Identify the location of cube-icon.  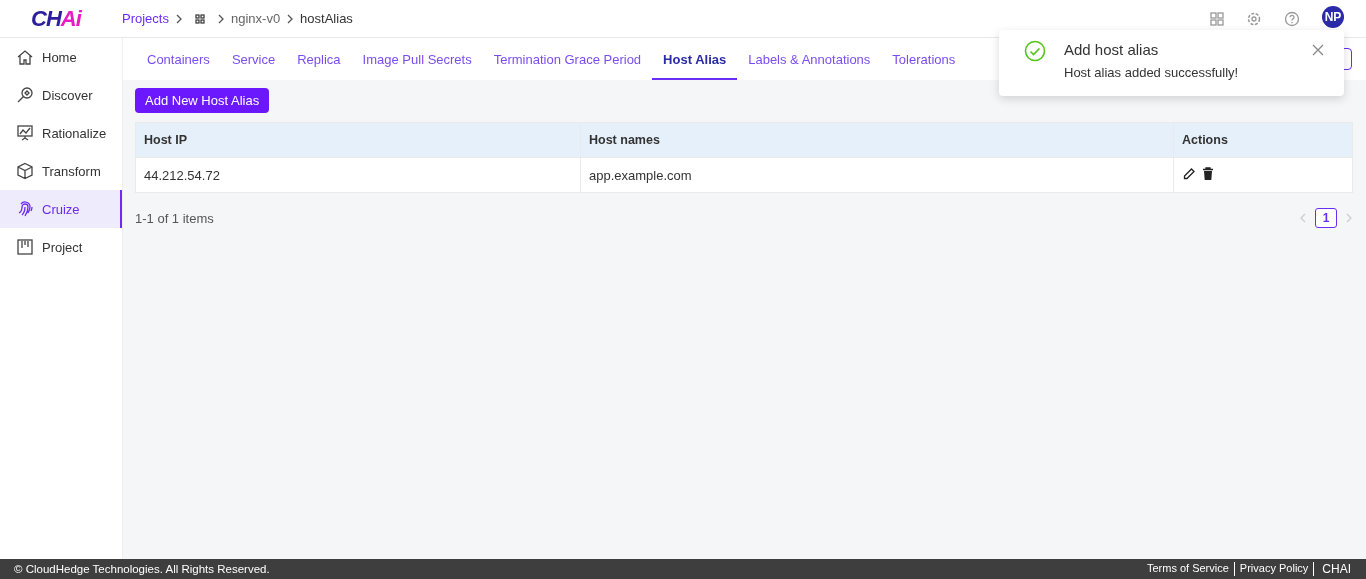
(25, 171).